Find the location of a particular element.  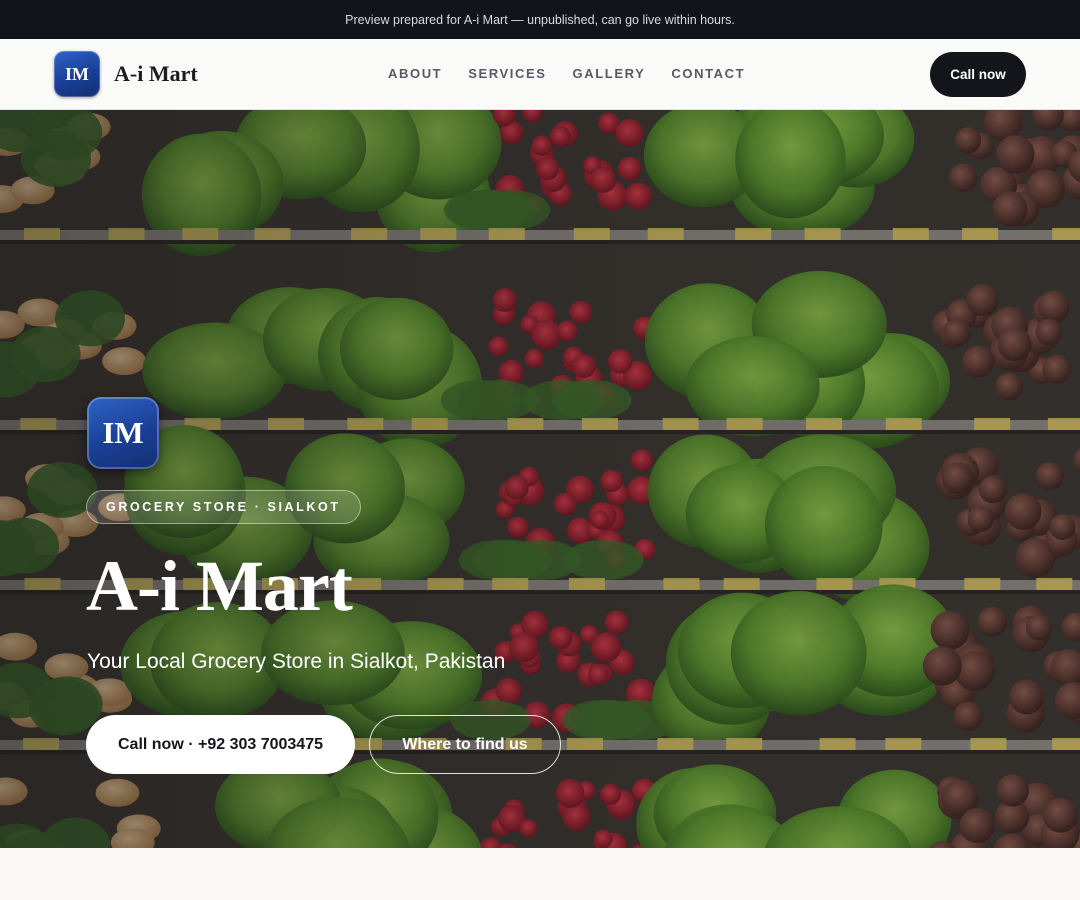

hero-tag-text: GROCERY STORE · SIALKOT is located at coordinates (223, 507).